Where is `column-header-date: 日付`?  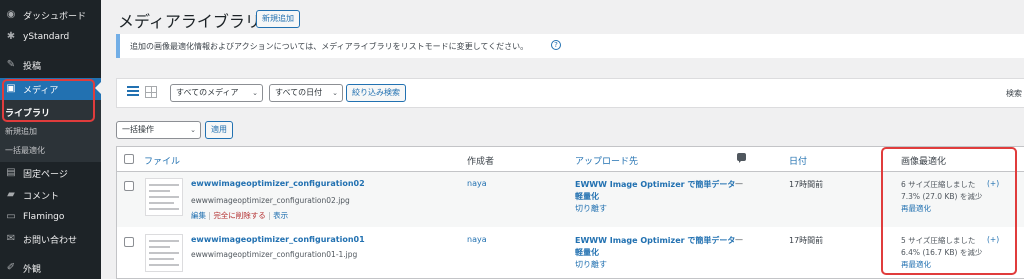 column-header-date: 日付 is located at coordinates (798, 160).